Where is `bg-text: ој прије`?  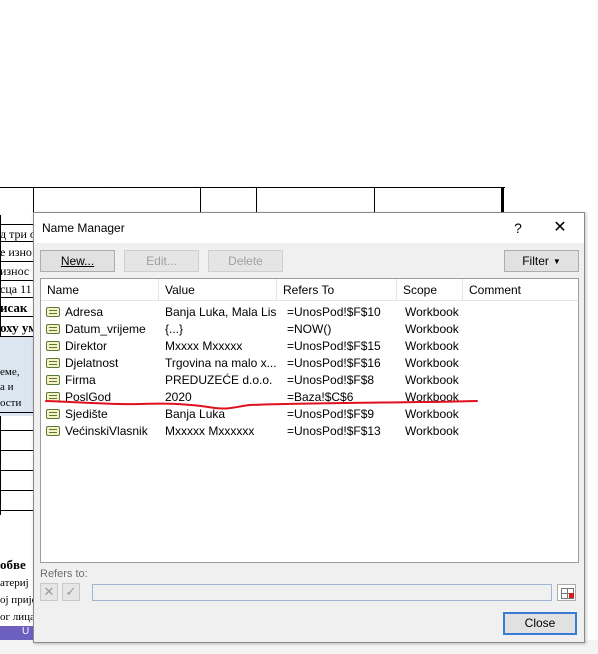
bg-text: ој прије is located at coordinates (17, 600).